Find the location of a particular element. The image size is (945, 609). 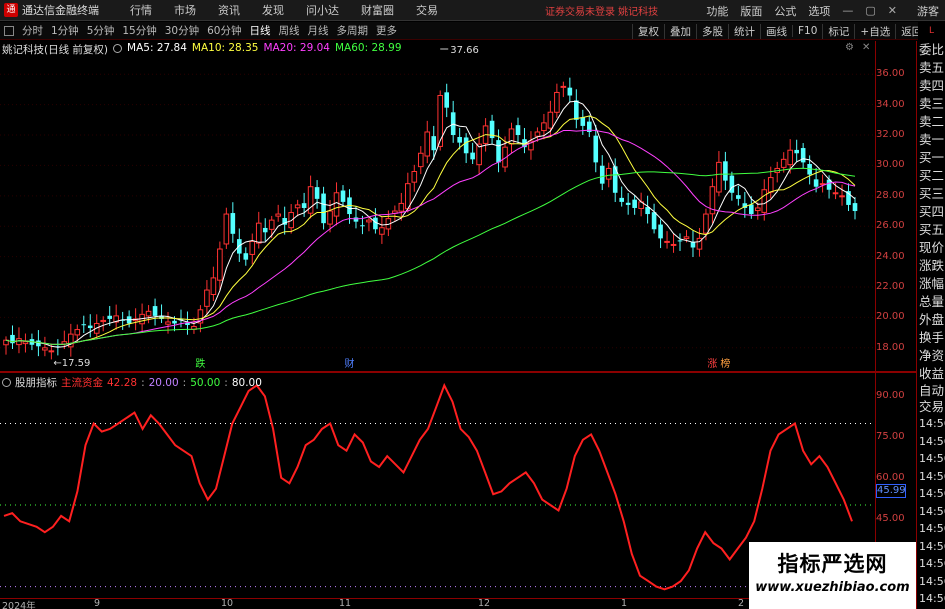

menu-trade: 交易 is located at coordinates (427, 10).